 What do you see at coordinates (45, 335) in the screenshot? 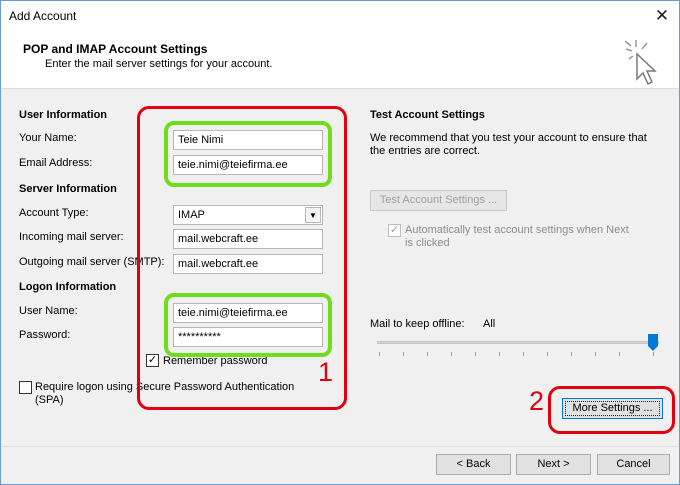
I see `password-label: Password:` at bounding box center [45, 335].